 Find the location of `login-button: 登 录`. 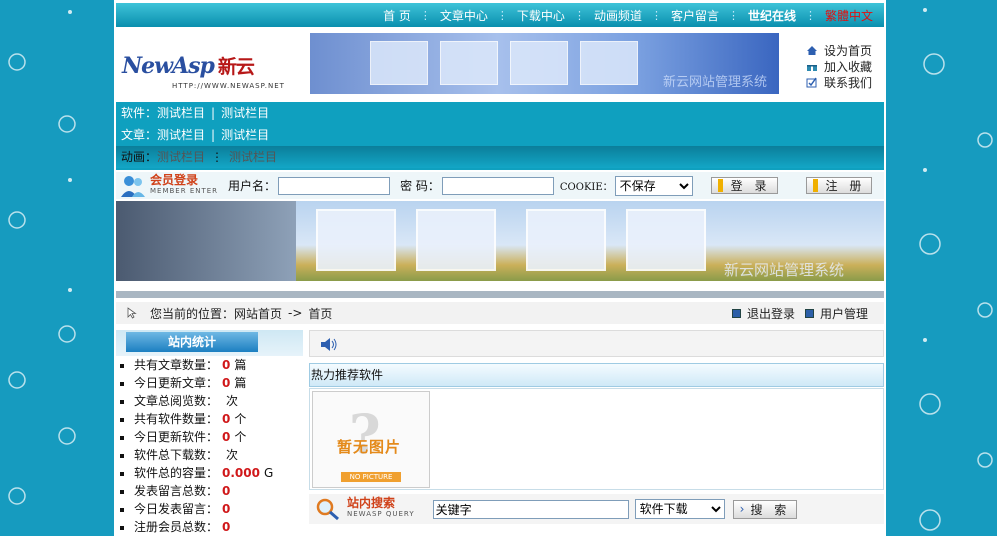

login-button: 登 录 is located at coordinates (744, 185).